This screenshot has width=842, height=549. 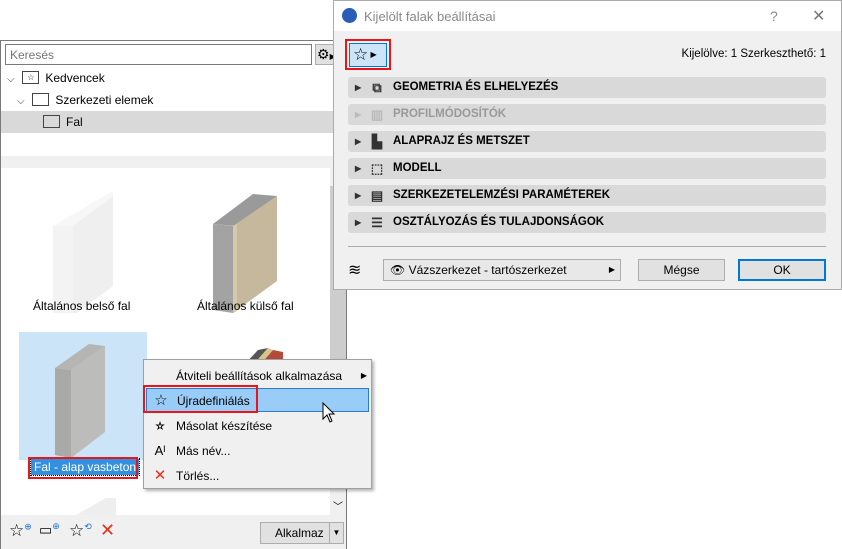 I want to click on apply-button: Alkalmaz ▼, so click(x=302, y=533).